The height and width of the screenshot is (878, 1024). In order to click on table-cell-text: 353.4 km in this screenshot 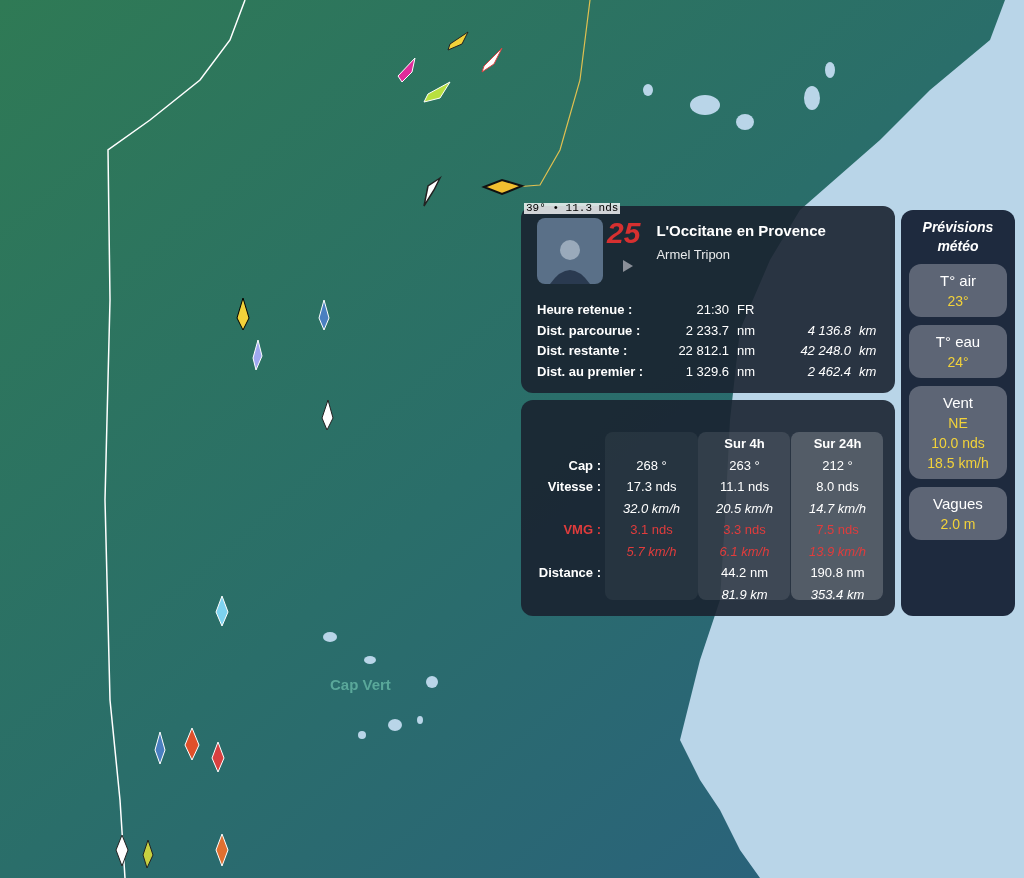, I will do `click(837, 594)`.